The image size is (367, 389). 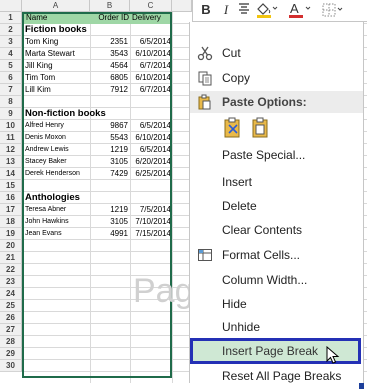 What do you see at coordinates (57, 150) in the screenshot?
I see `cell-name: Andrew Lewis` at bounding box center [57, 150].